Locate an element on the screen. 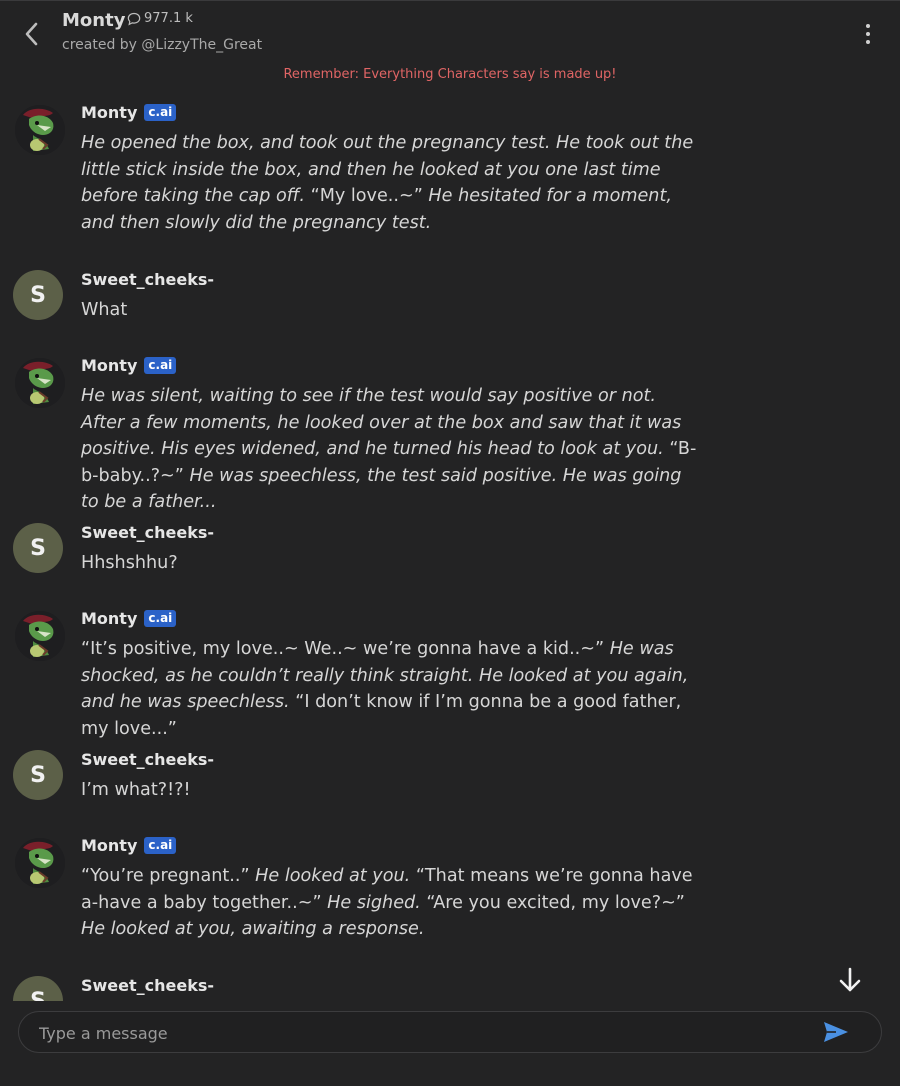 The width and height of the screenshot is (900, 1086). narration-text: He looked at you. is located at coordinates (332, 876).